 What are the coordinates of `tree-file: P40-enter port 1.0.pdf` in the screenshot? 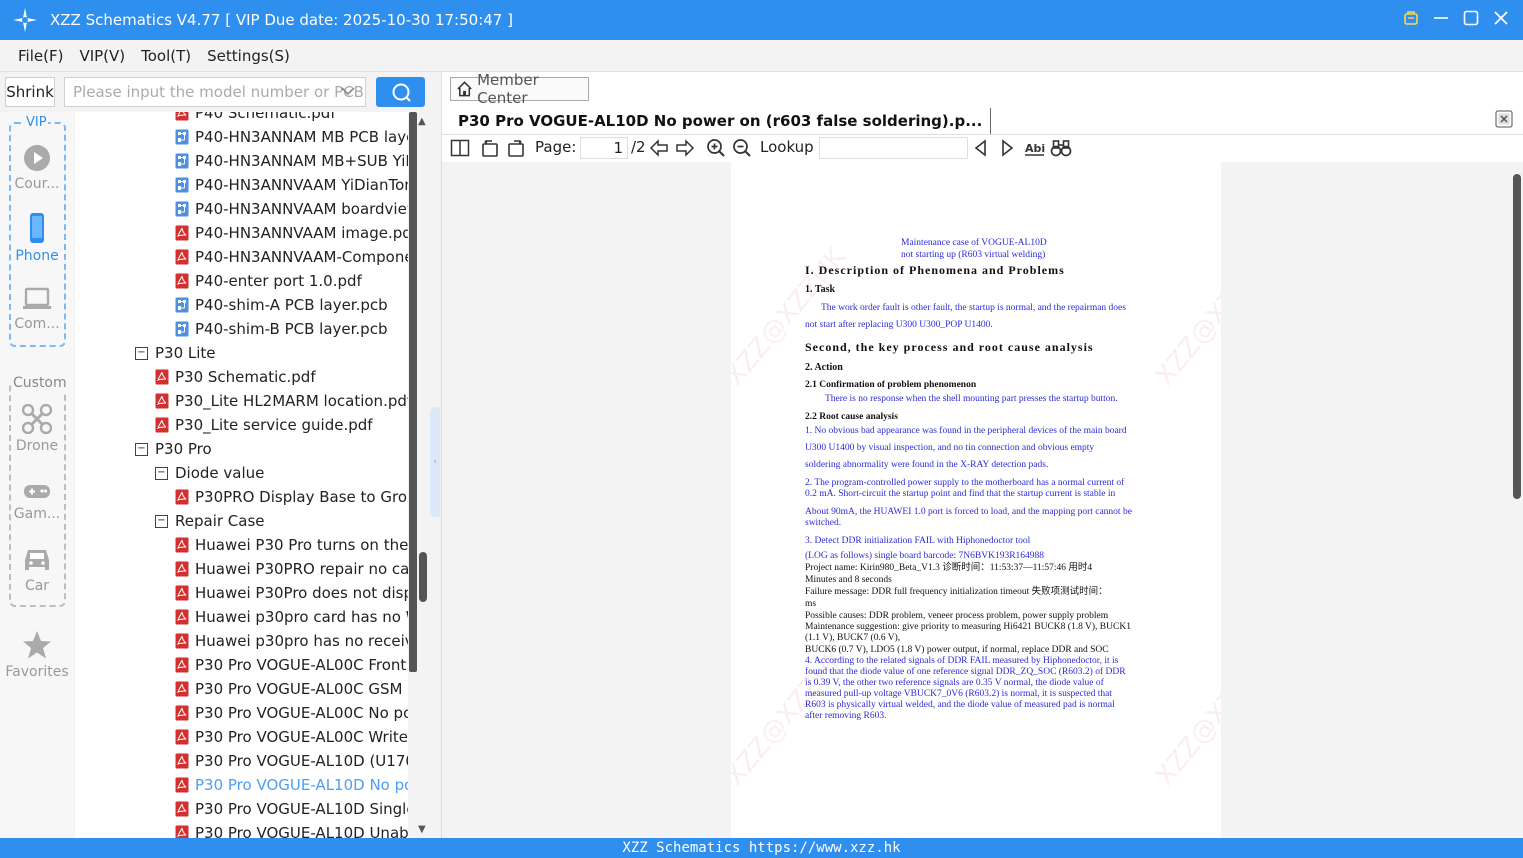 It's located at (268, 281).